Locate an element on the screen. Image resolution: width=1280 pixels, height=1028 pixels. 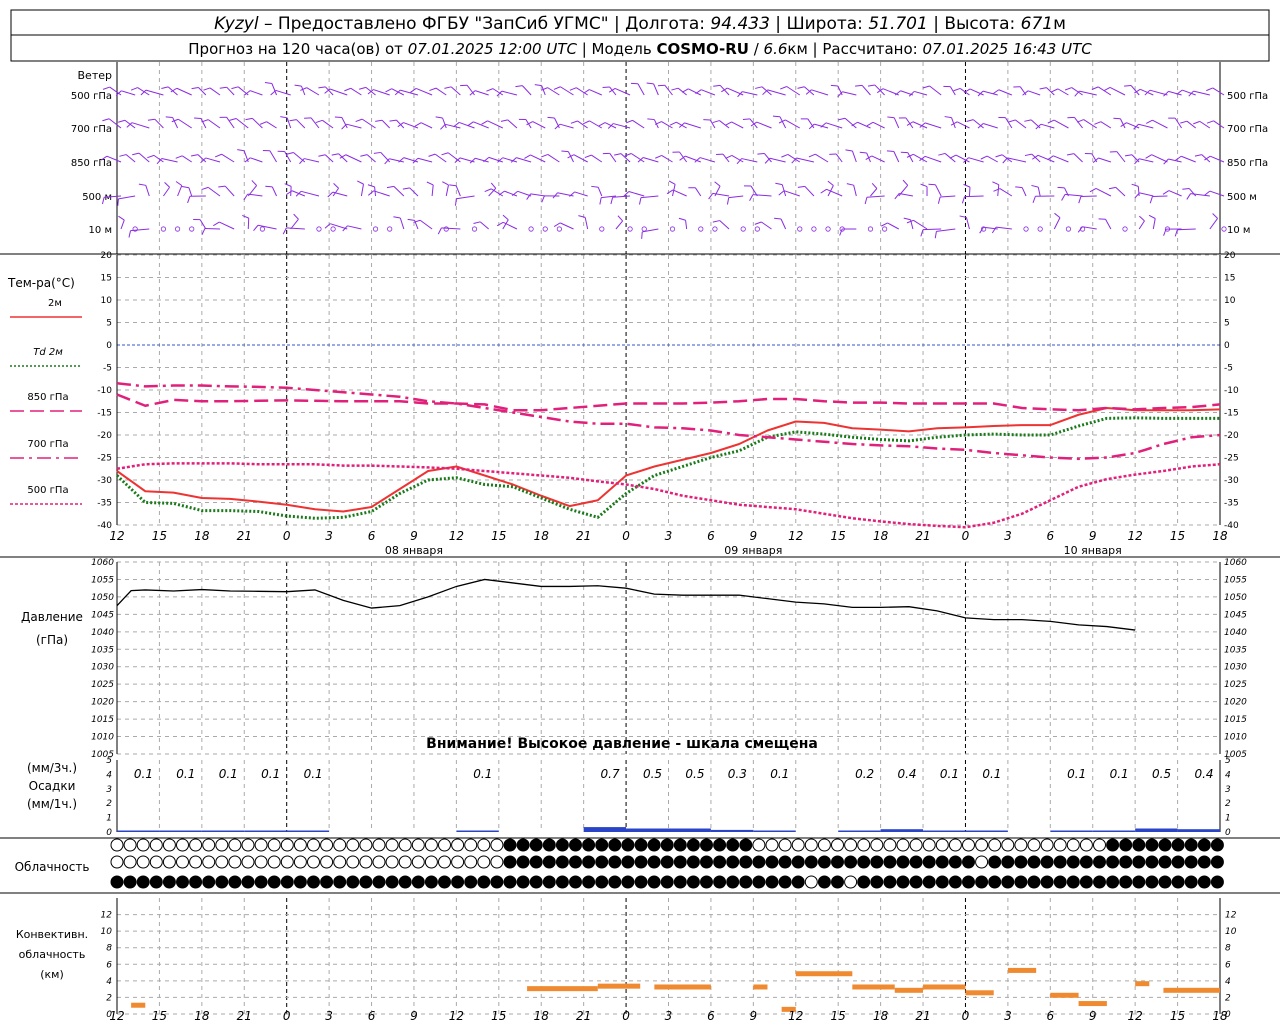
time-tick-bottom: 9 is located at coordinates (754, 1016).